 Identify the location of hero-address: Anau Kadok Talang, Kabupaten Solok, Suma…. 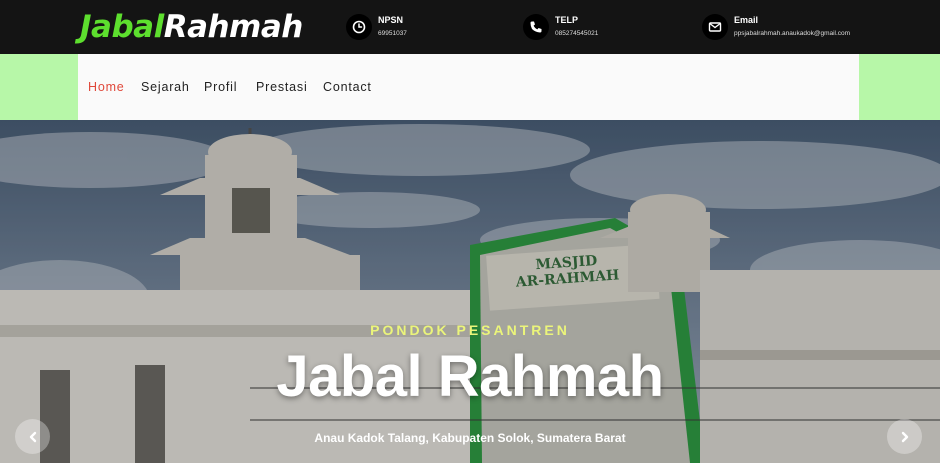
(470, 438).